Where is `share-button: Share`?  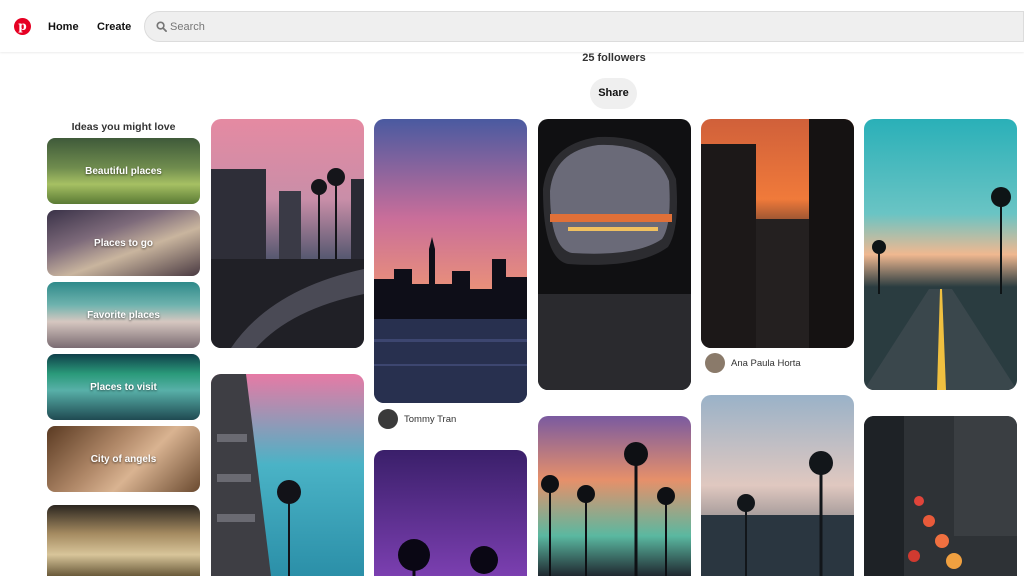 share-button: Share is located at coordinates (613, 93).